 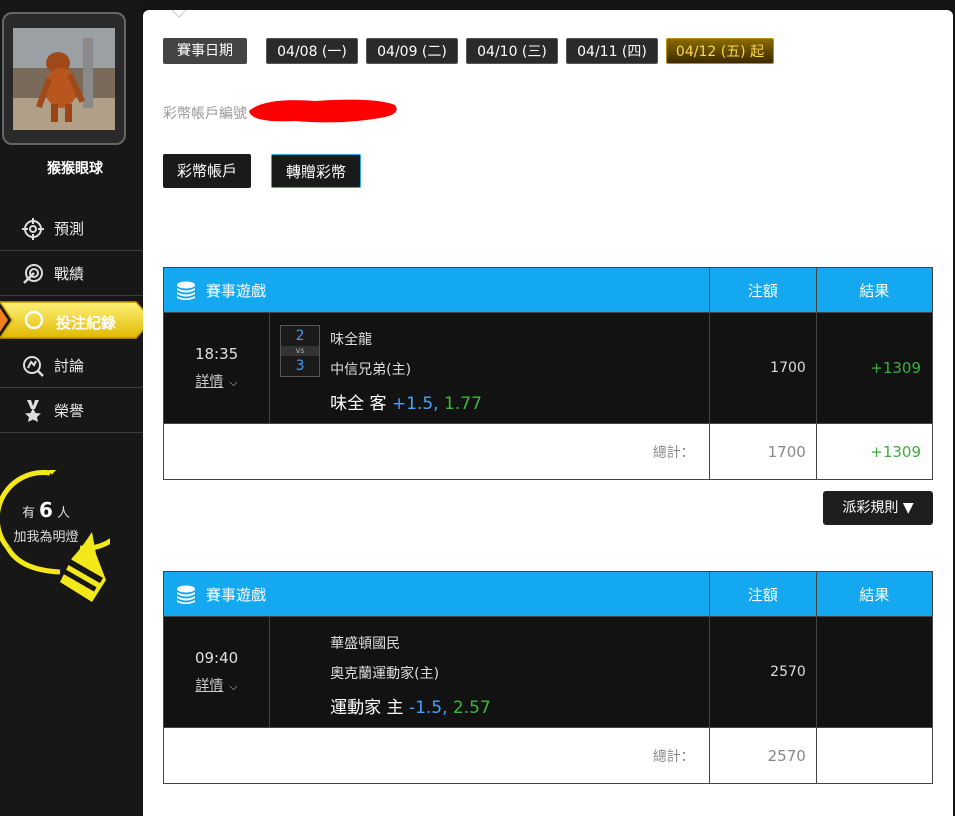 I want to click on pick-spread: +1.5,, so click(x=415, y=404).